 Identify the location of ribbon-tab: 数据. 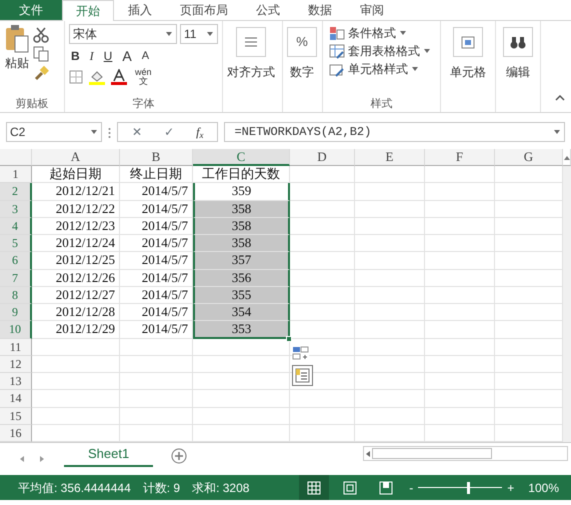
(320, 10).